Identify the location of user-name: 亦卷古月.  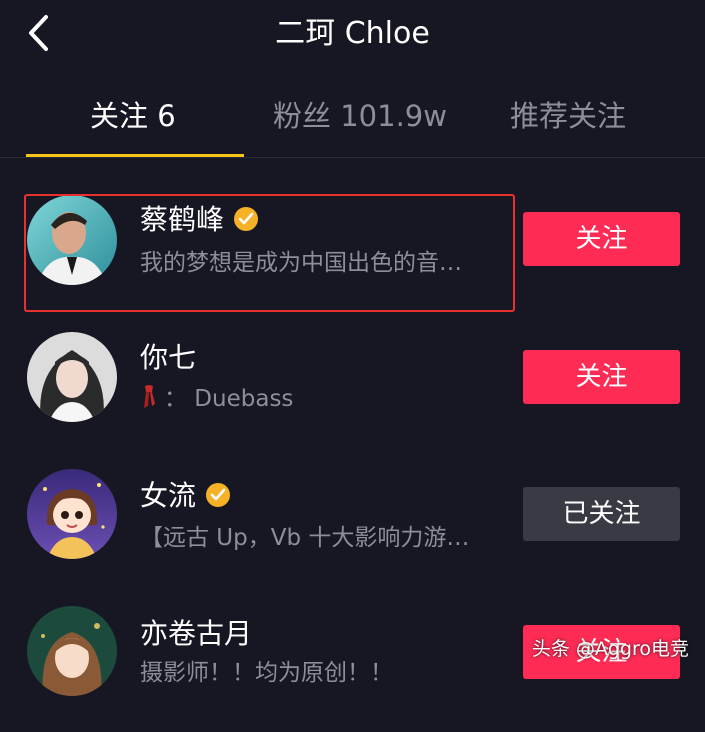
(196, 633).